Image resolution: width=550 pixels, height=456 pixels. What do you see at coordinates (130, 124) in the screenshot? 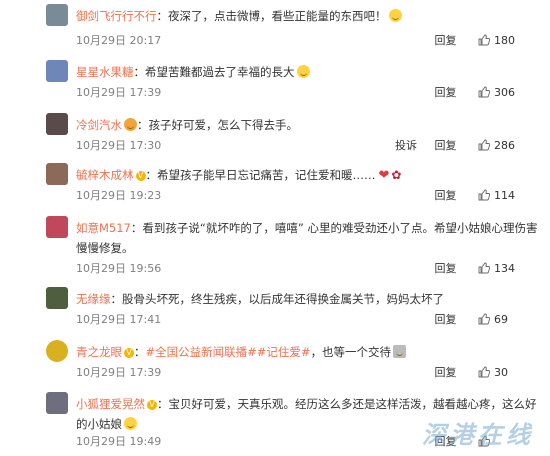
I see `face-emoji-icon` at bounding box center [130, 124].